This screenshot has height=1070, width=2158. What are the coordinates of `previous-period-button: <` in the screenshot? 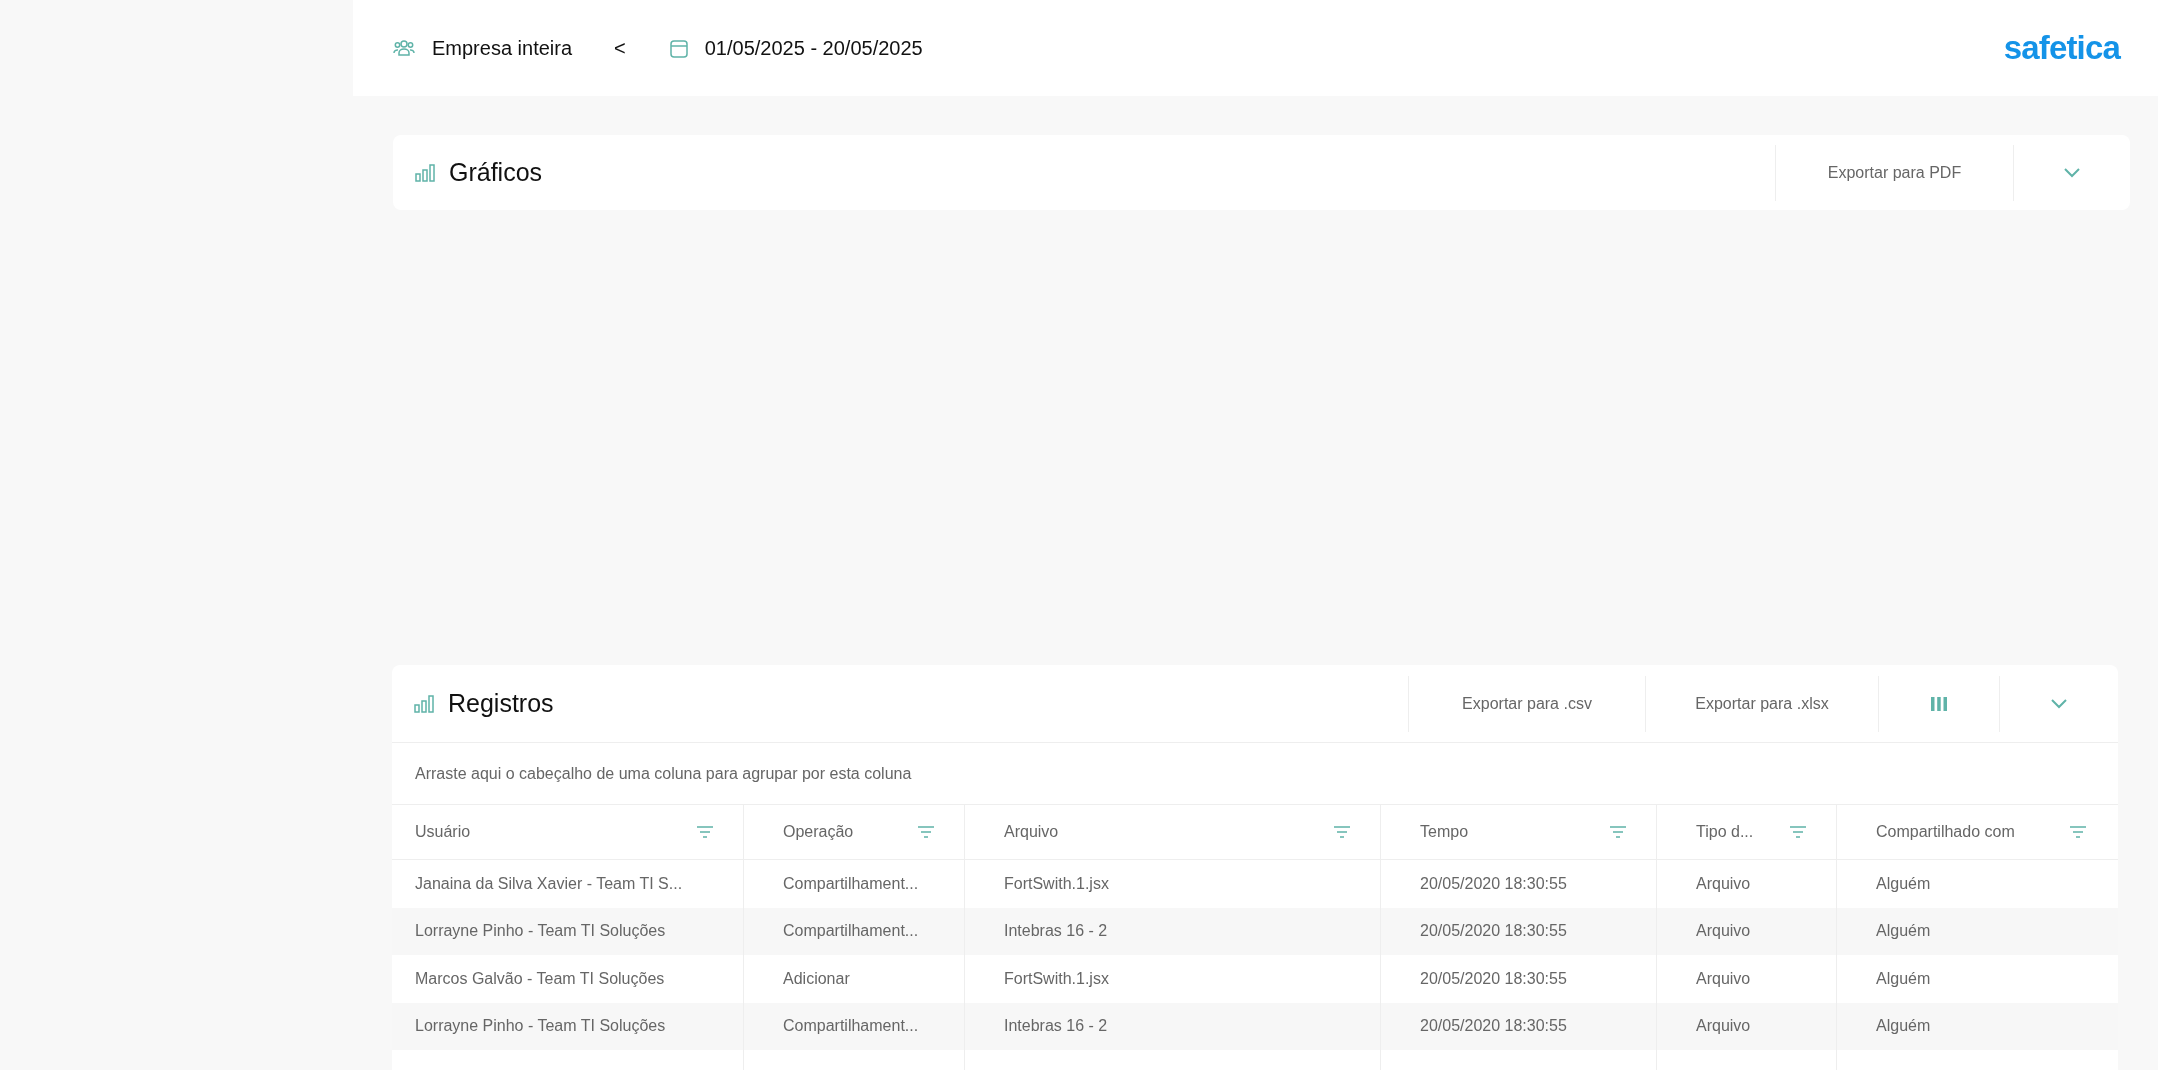 It's located at (620, 48).